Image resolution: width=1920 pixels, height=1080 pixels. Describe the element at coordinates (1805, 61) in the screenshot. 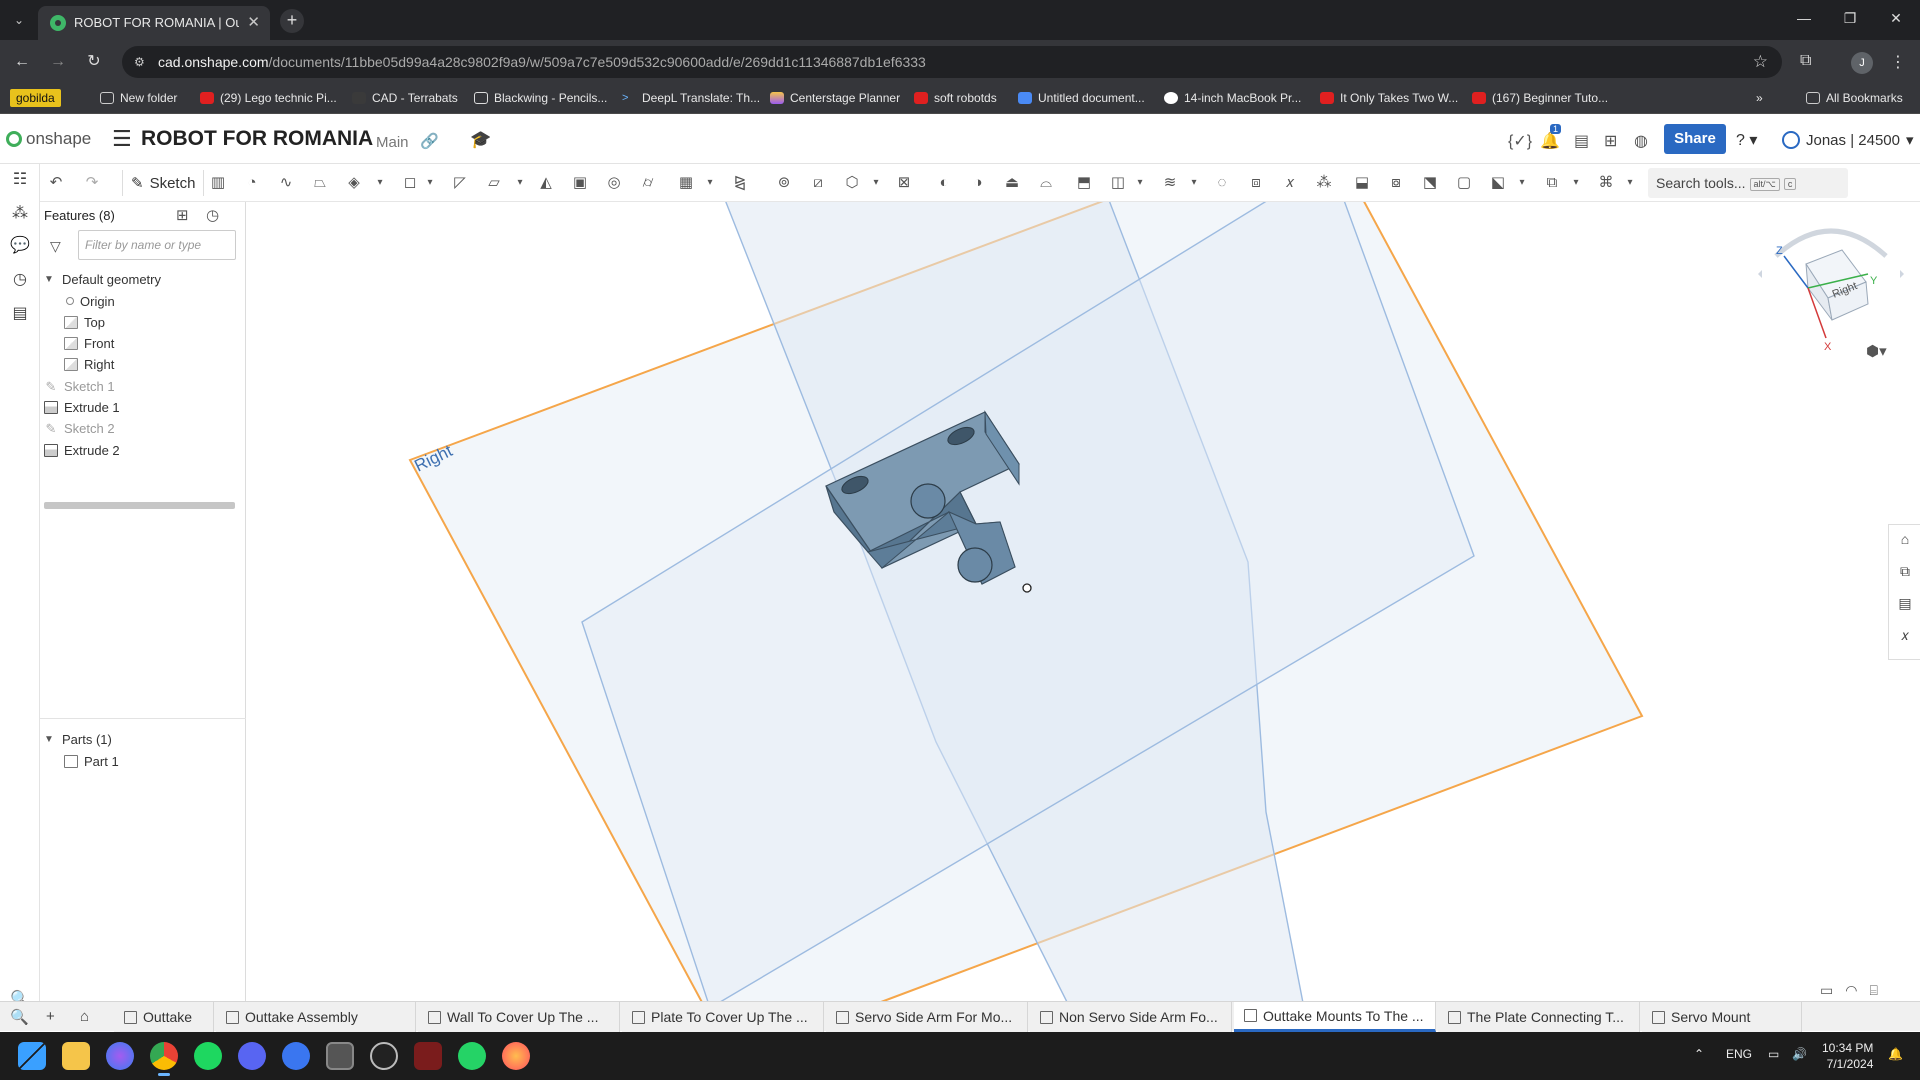

I see `extensions-icon: ⧉` at that location.